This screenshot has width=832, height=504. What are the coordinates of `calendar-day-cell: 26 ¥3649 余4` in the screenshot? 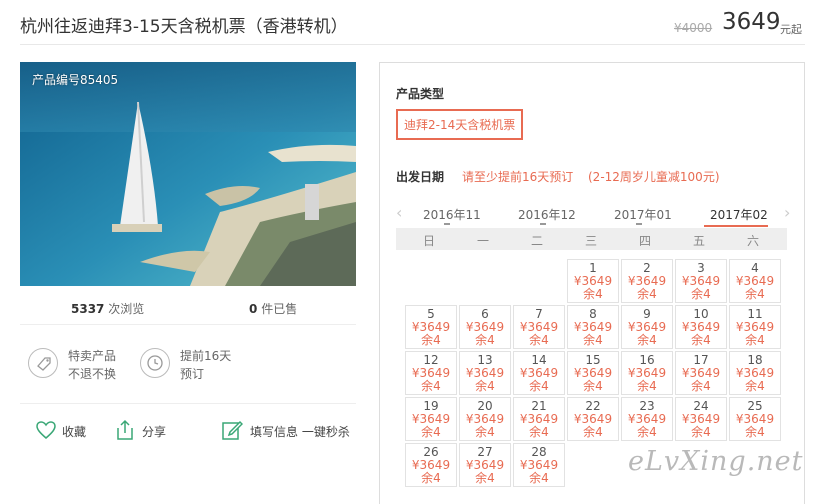 It's located at (431, 465).